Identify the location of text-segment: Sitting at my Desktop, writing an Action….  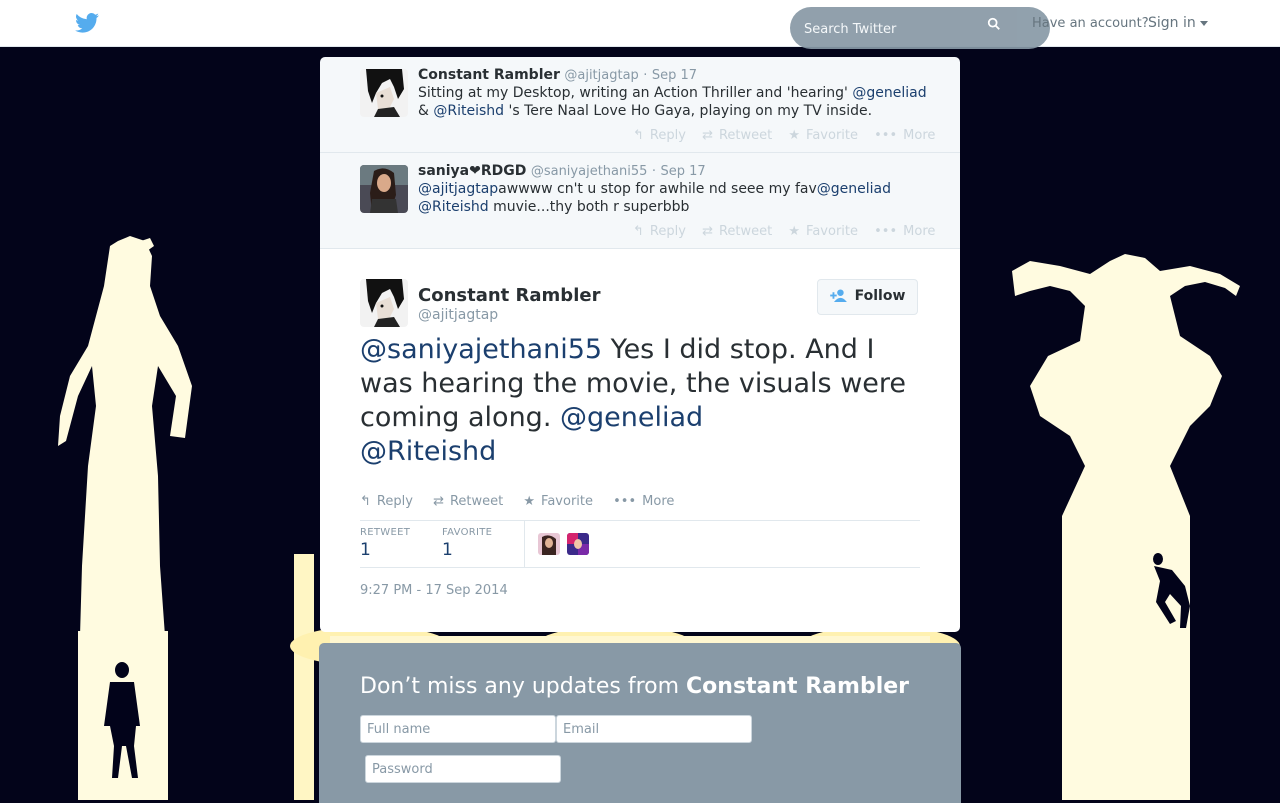
(635, 93).